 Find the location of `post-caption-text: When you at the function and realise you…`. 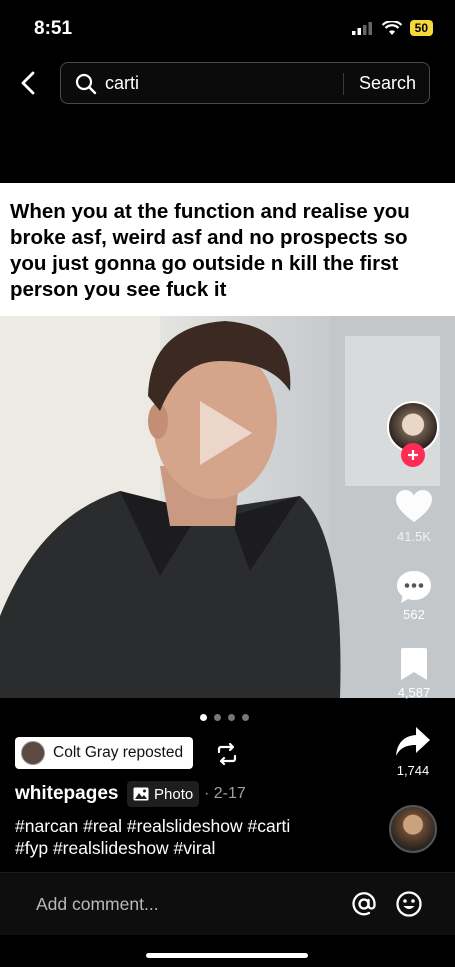

post-caption-text: When you at the function and realise you… is located at coordinates (227, 249).